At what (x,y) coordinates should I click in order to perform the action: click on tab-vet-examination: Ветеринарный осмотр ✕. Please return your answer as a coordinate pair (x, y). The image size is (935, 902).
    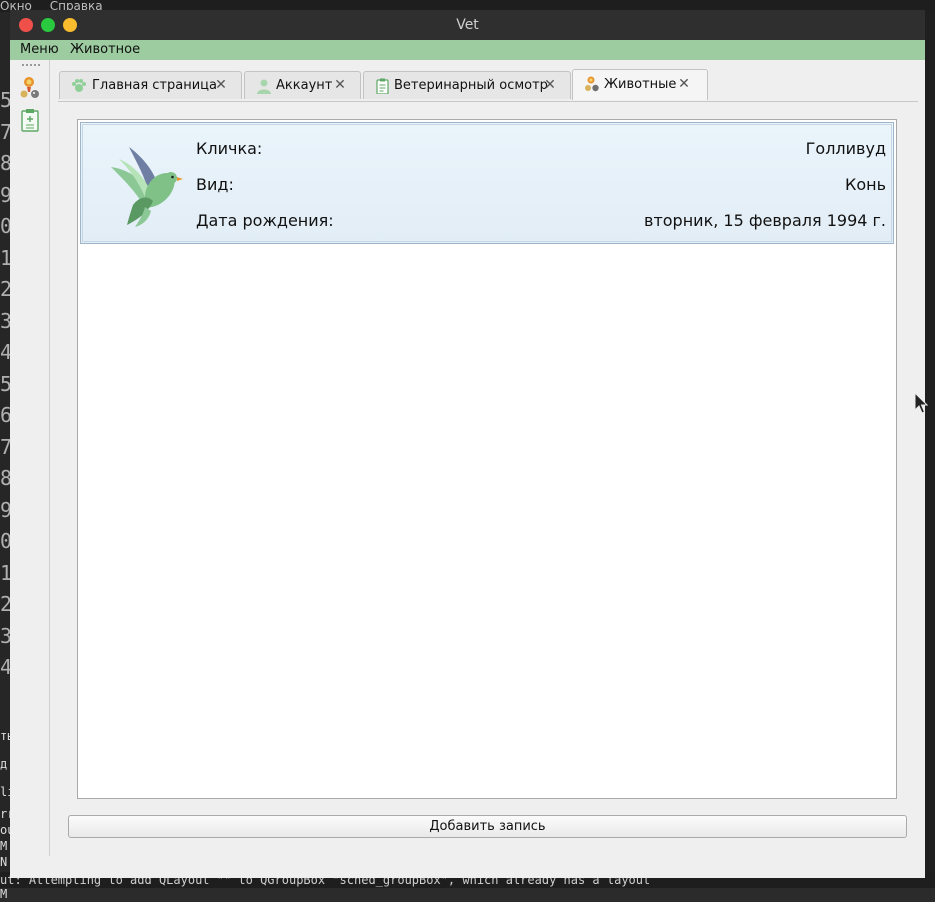
    Looking at the image, I should click on (467, 85).